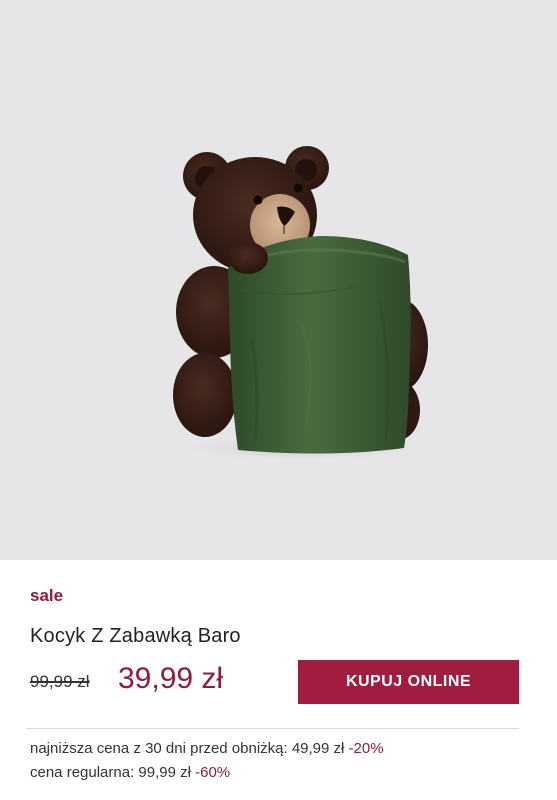  I want to click on product-title: Kocyk Z Zabawką Baro, so click(135, 636).